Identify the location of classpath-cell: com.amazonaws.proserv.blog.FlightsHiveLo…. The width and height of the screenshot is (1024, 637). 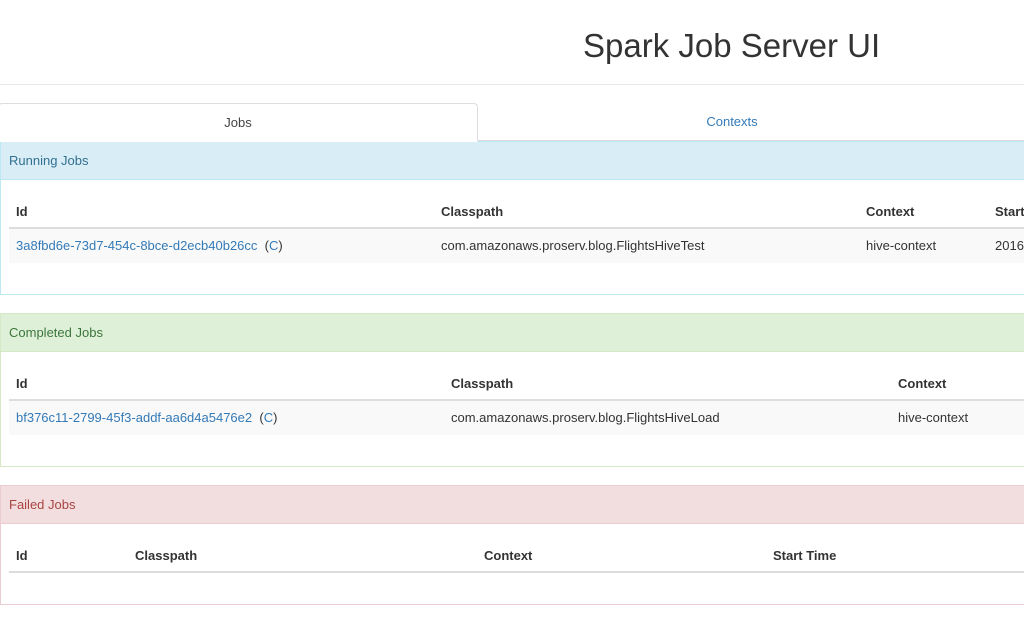
(585, 417).